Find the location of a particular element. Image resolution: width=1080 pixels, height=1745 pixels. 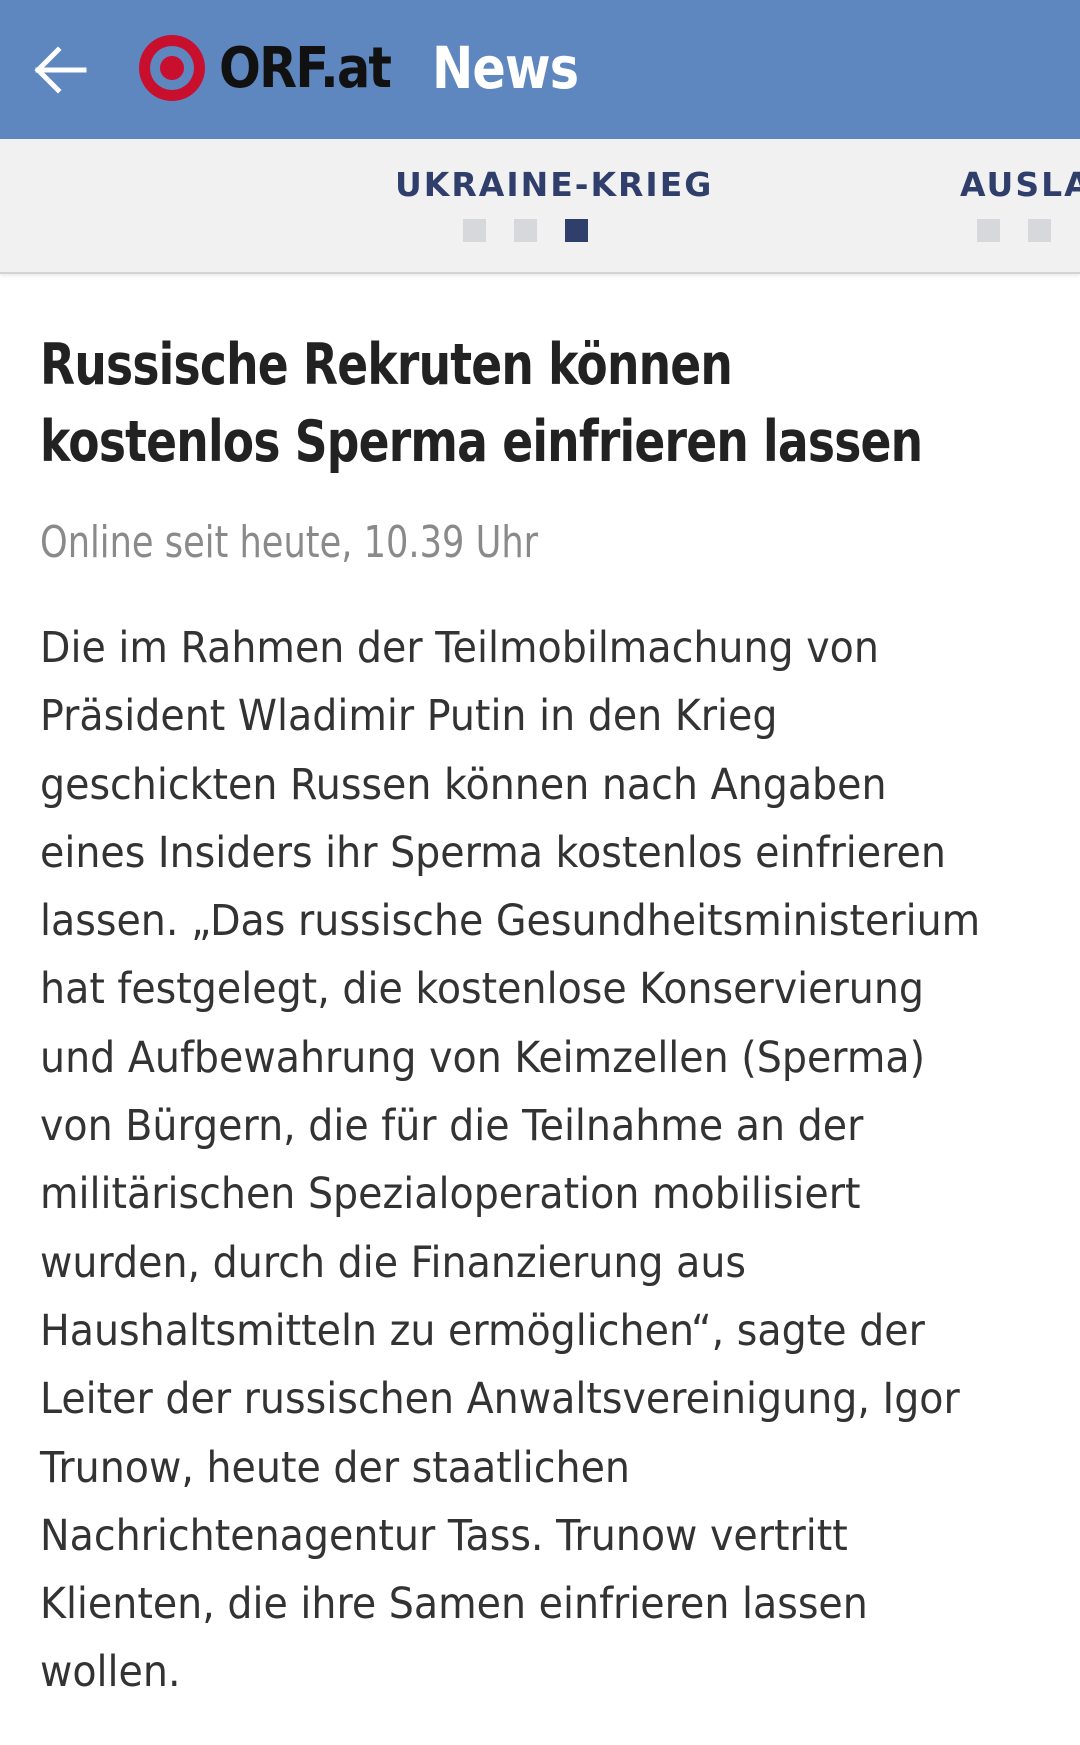

article-dateline: Online seit heute, 10.39 Uhr is located at coordinates (289, 542).